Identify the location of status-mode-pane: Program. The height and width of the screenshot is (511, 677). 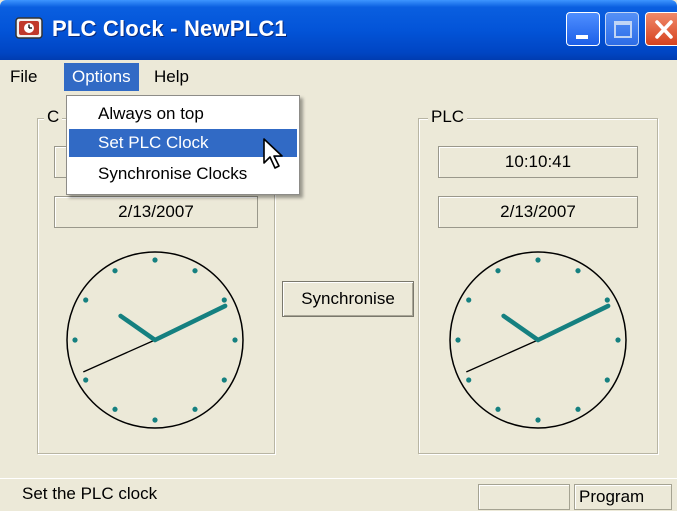
(623, 497).